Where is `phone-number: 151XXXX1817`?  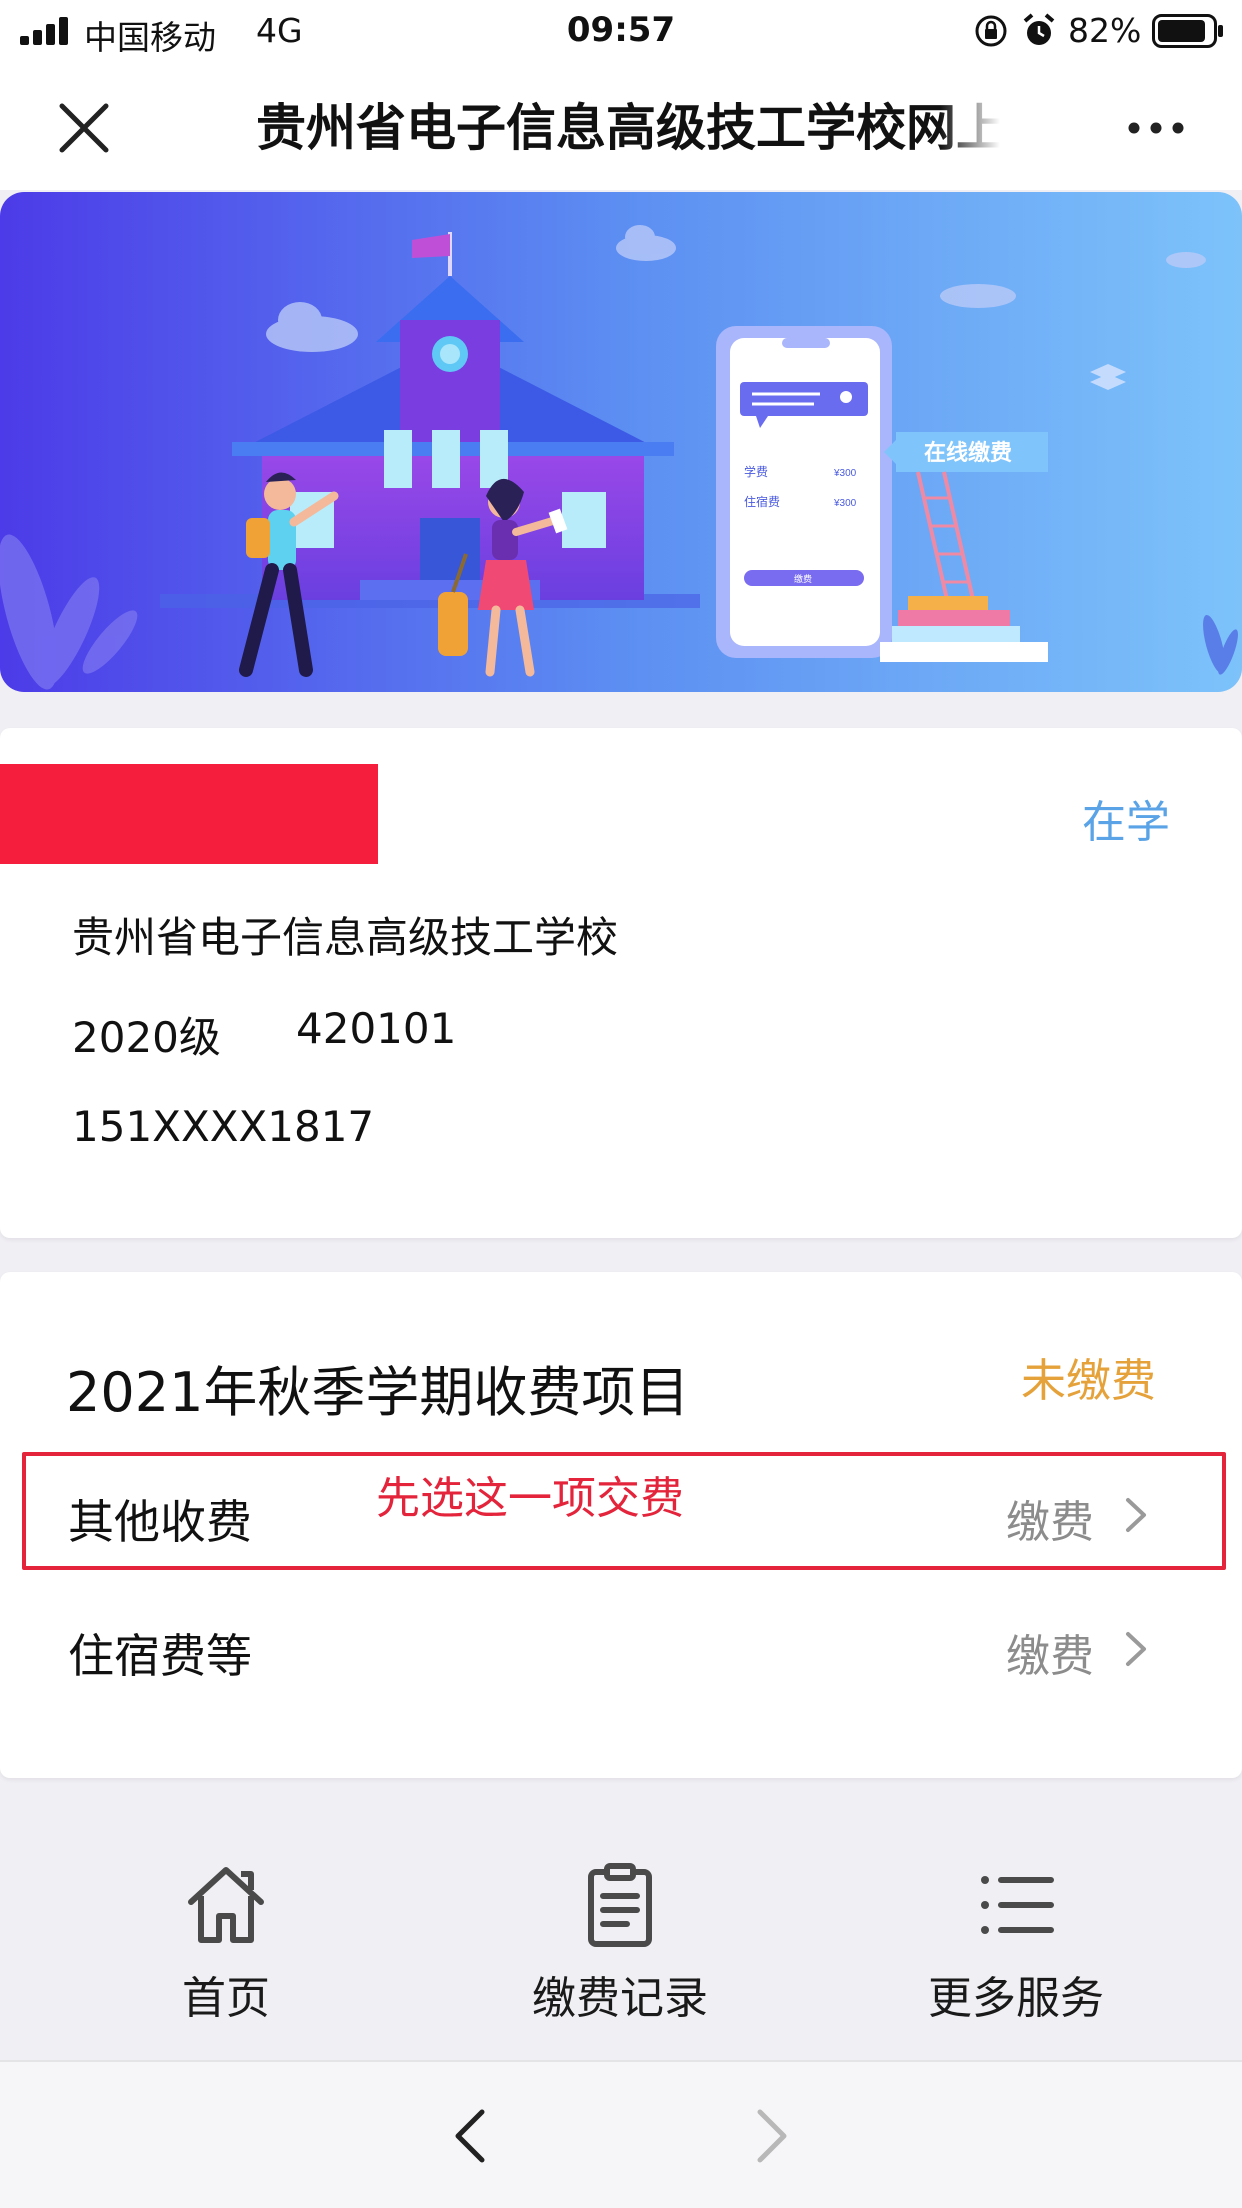 phone-number: 151XXXX1817 is located at coordinates (223, 1126).